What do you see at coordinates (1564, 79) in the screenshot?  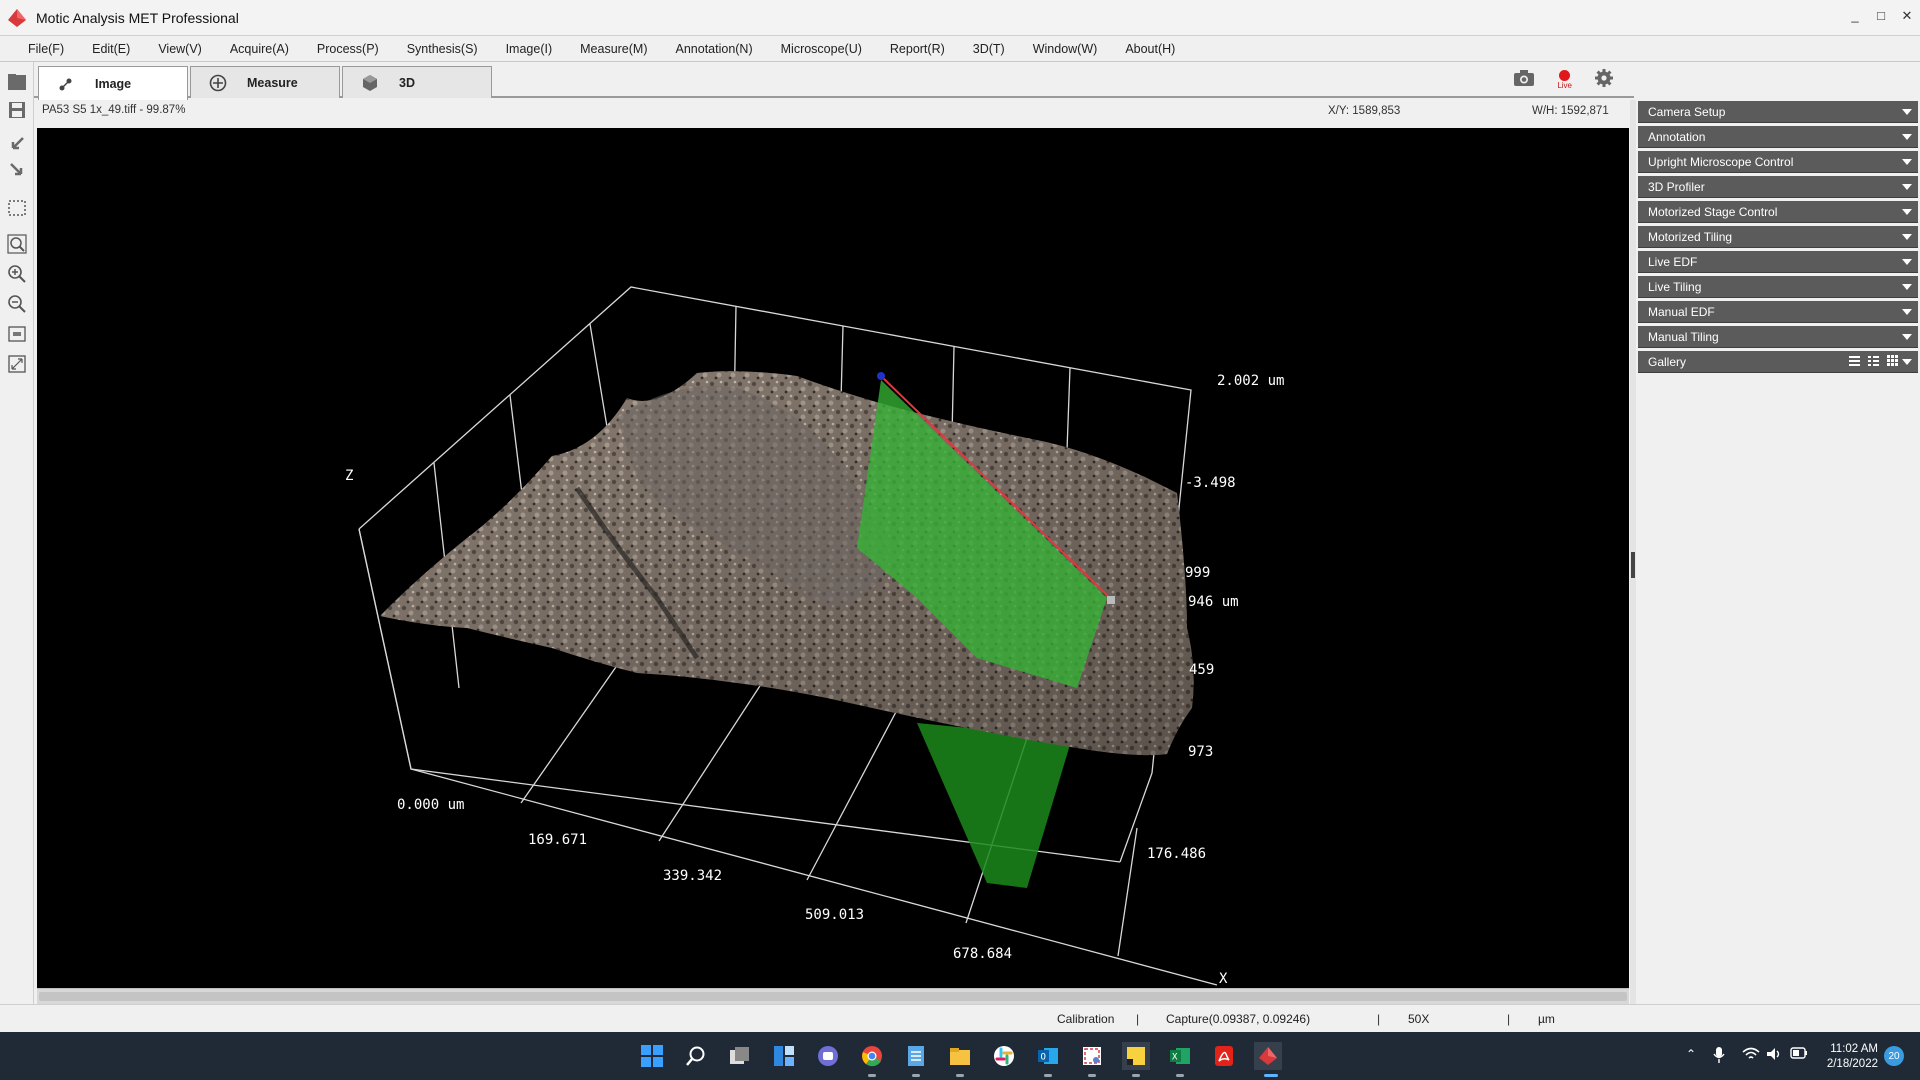 I see `live-button: Live` at bounding box center [1564, 79].